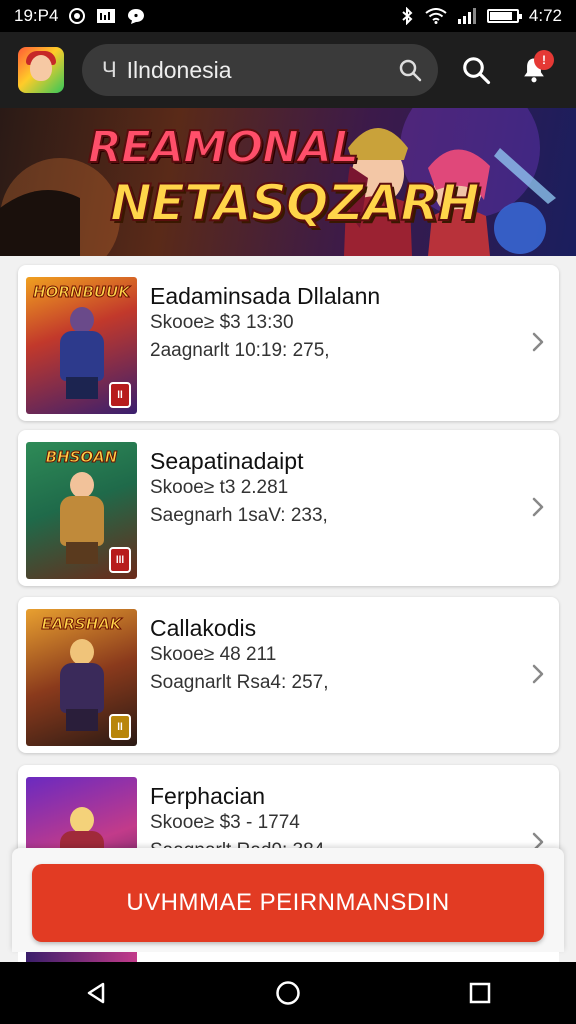  I want to click on logo-face, so click(41, 68).